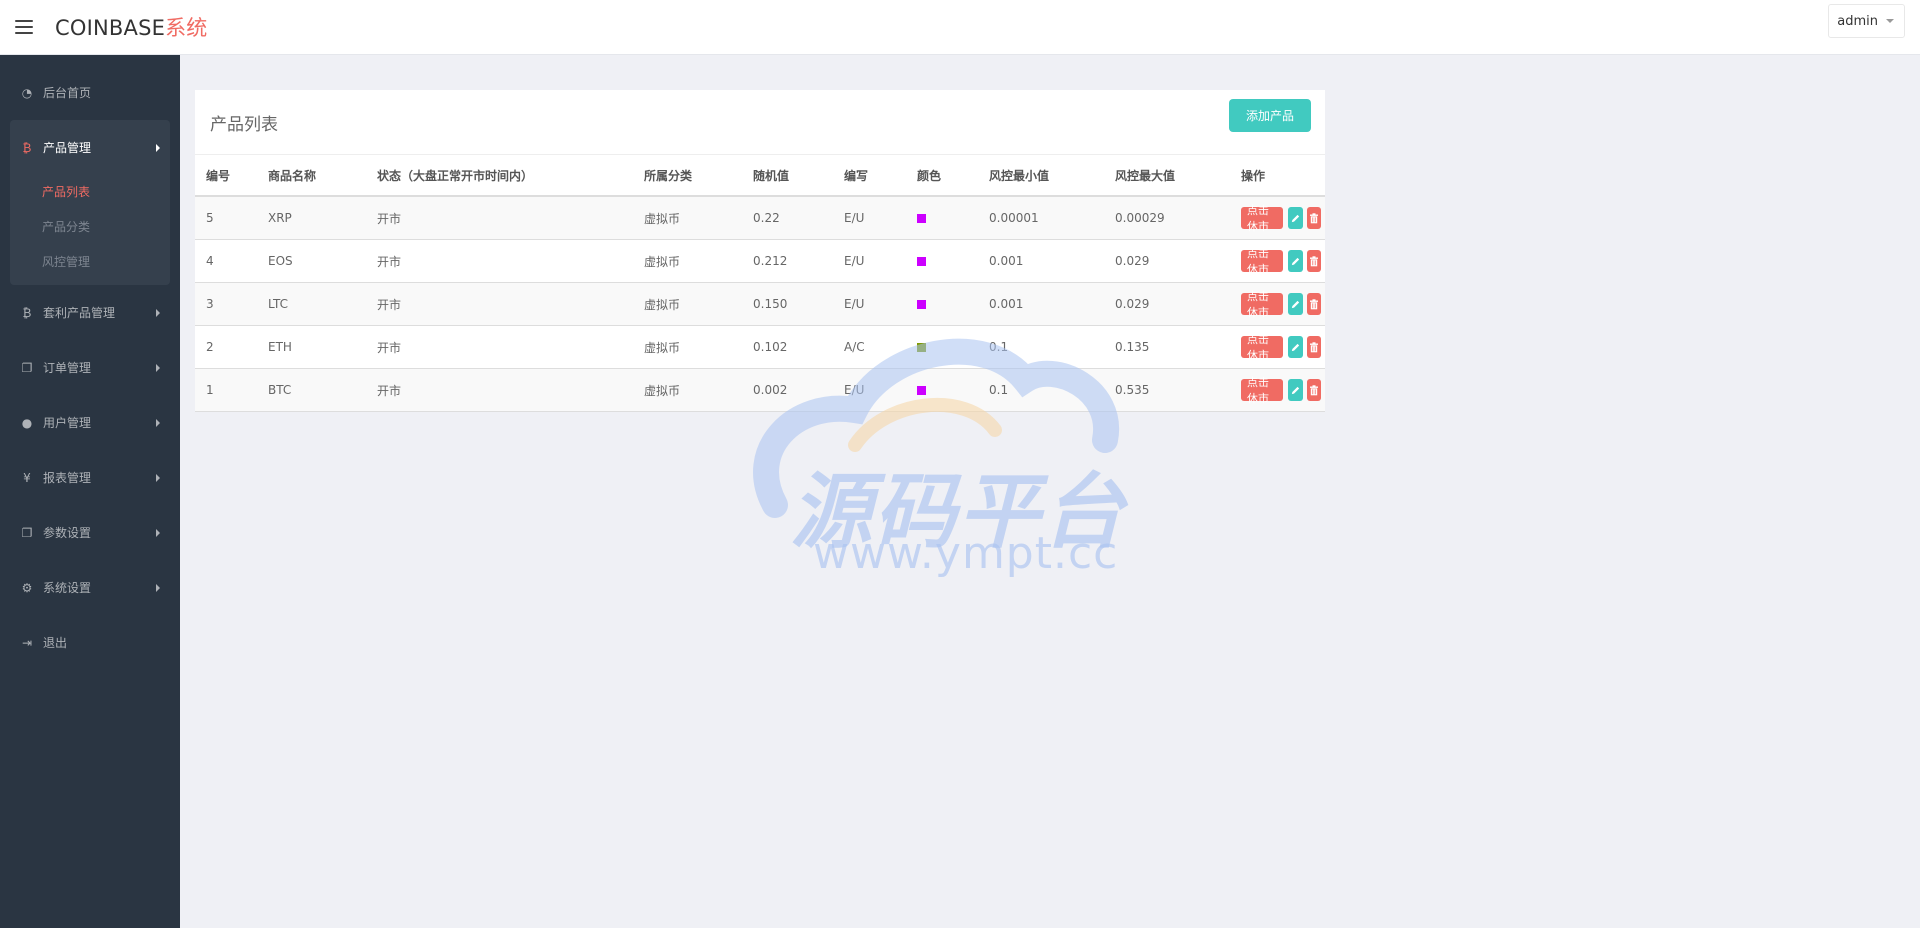  I want to click on menu-toggle-icon, so click(24, 27).